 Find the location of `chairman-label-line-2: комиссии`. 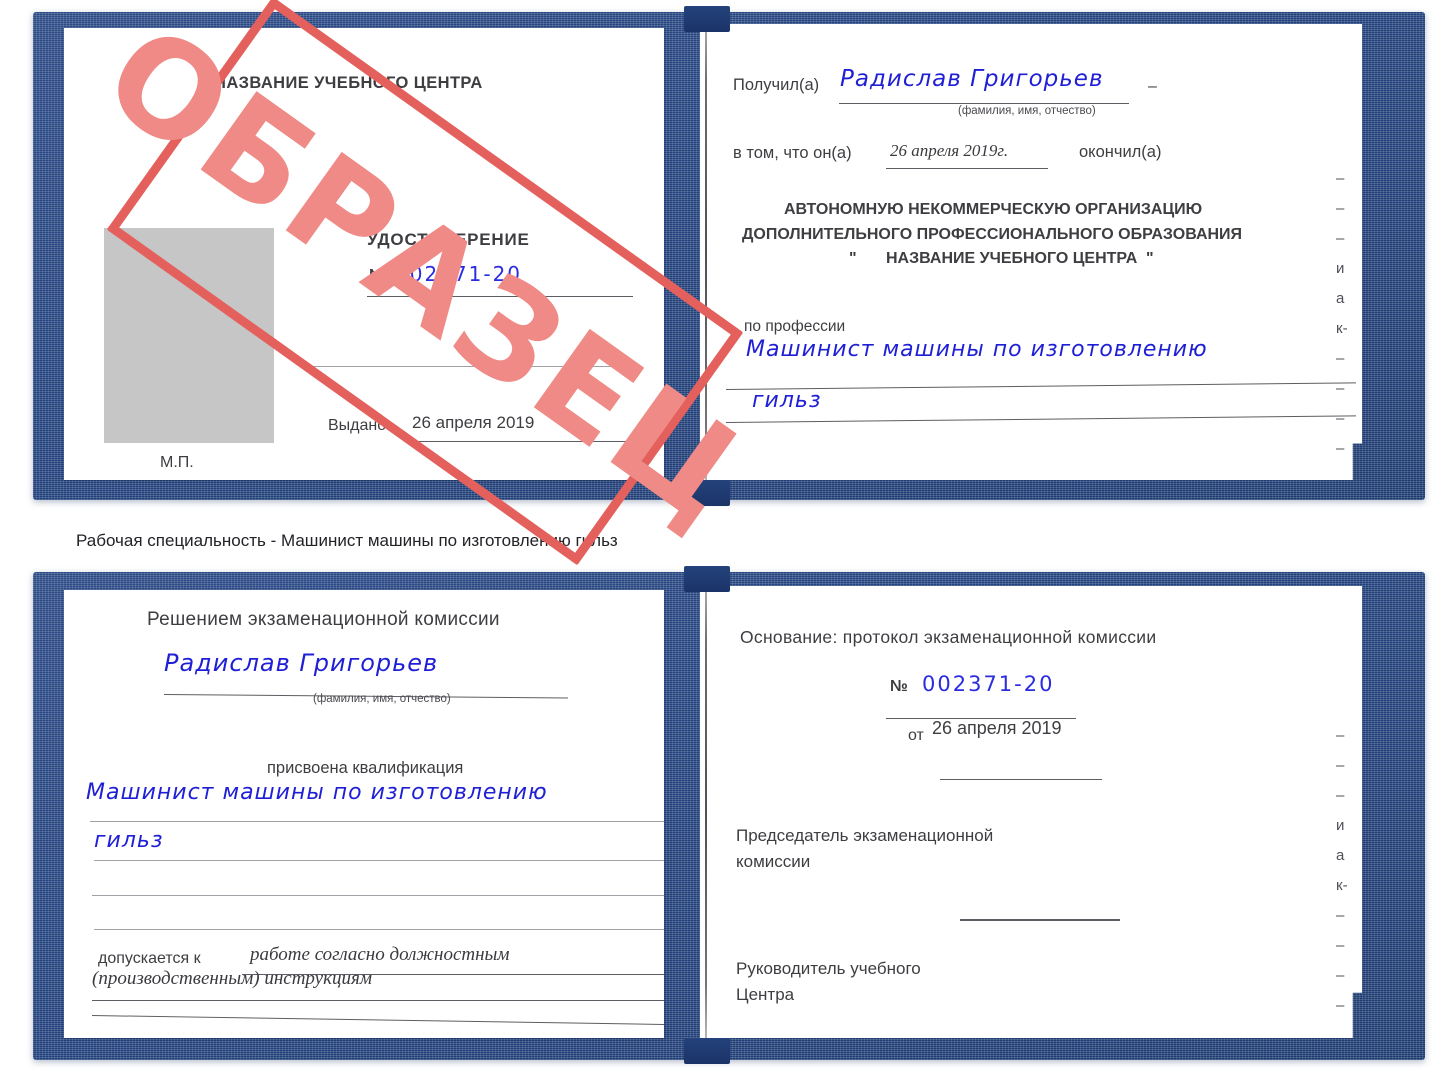

chairman-label-line-2: комиссии is located at coordinates (773, 861).